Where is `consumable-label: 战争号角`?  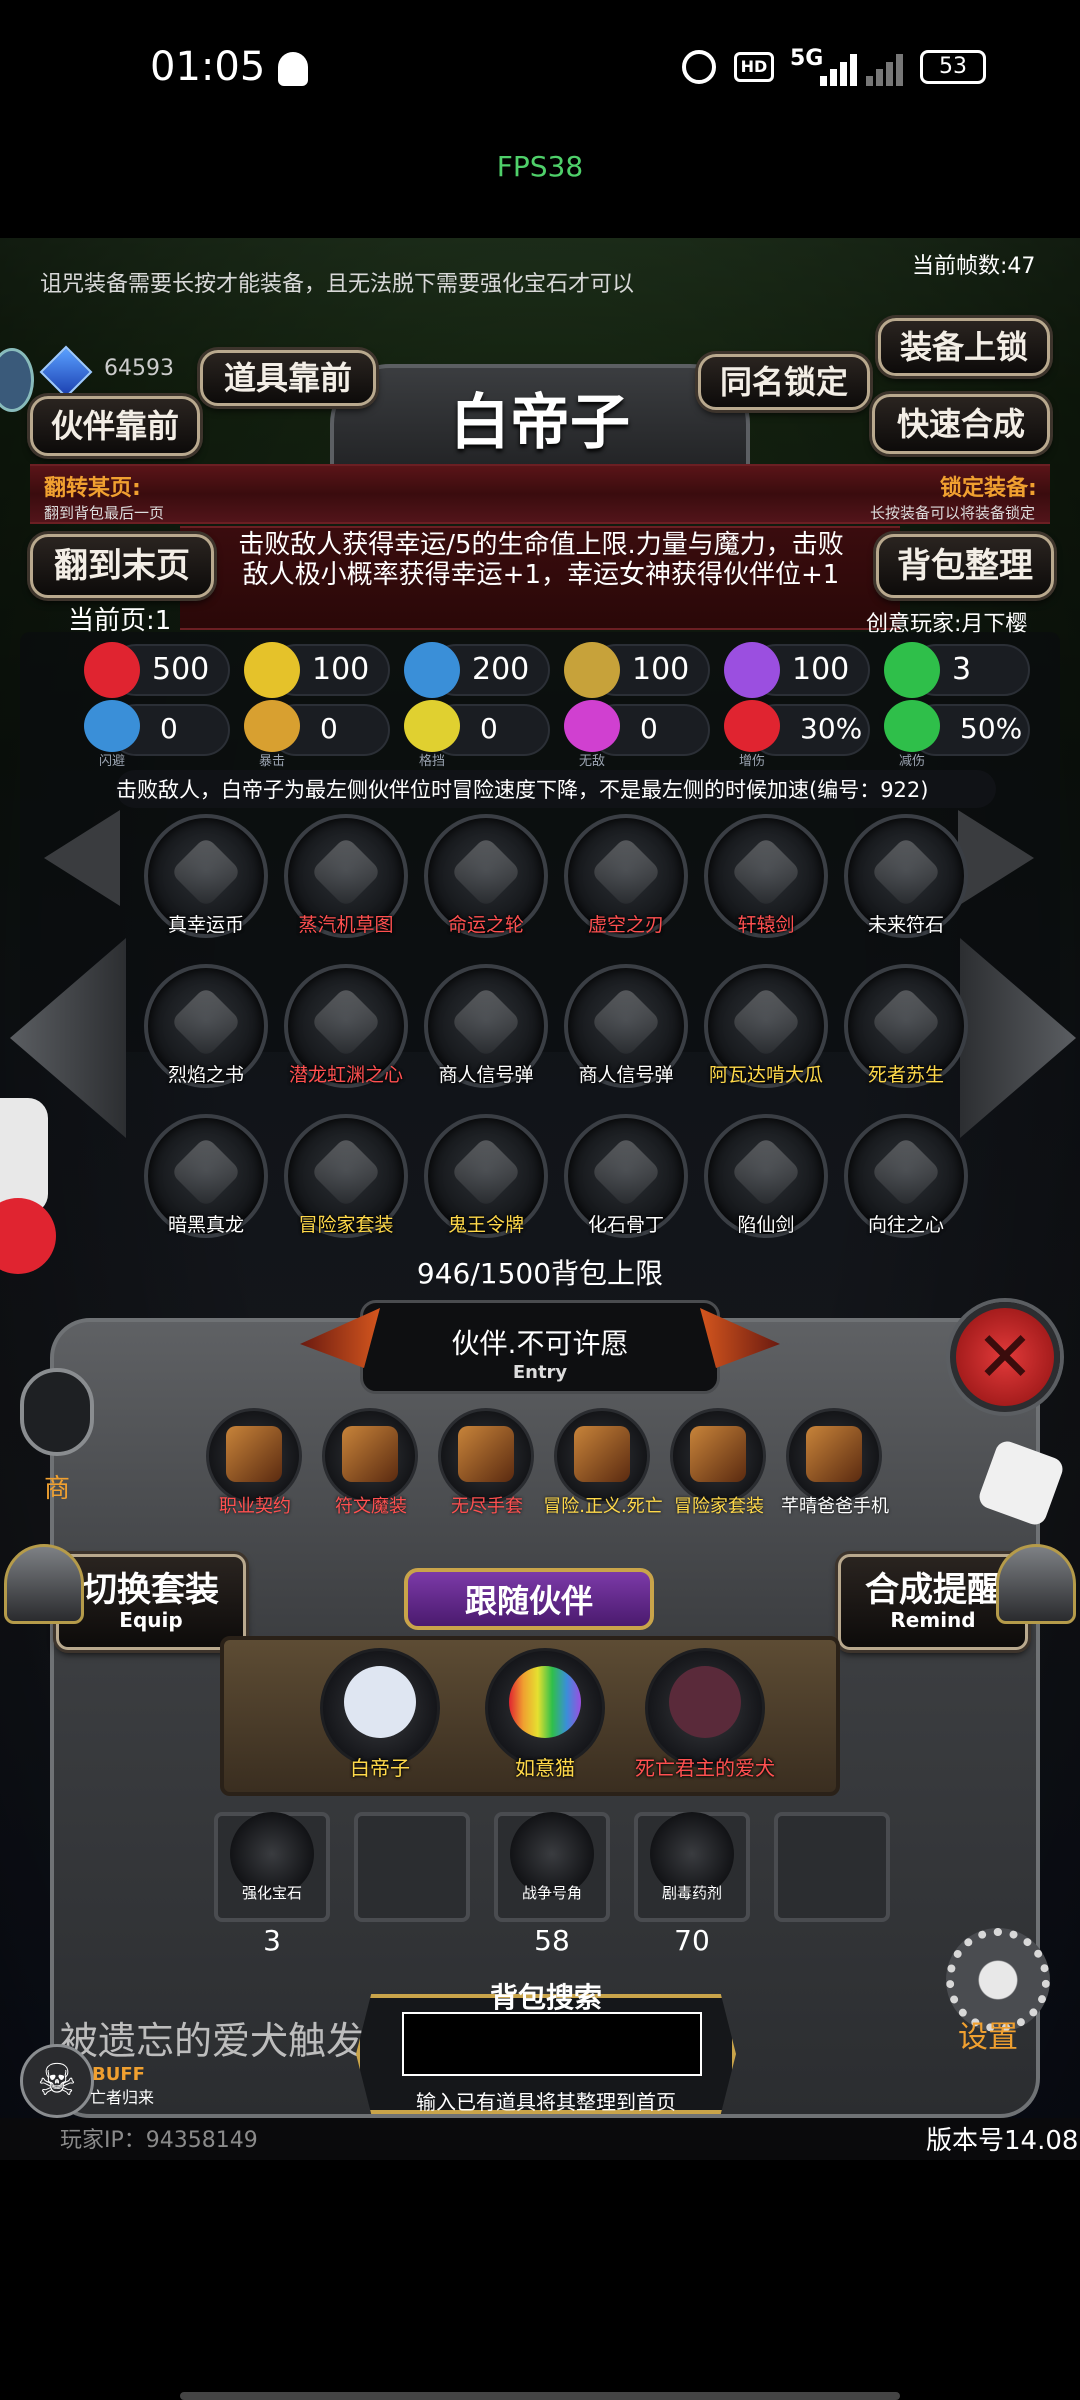 consumable-label: 战争号角 is located at coordinates (551, 1893).